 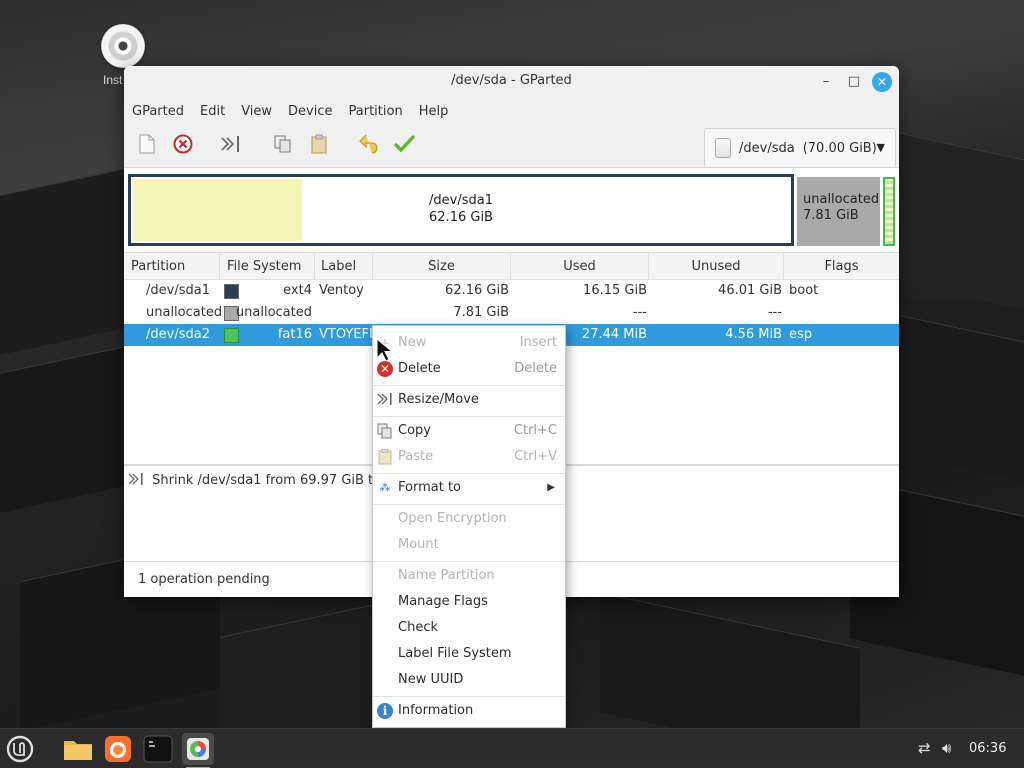 I want to click on device-size: (70.00 GiB), so click(x=839, y=148).